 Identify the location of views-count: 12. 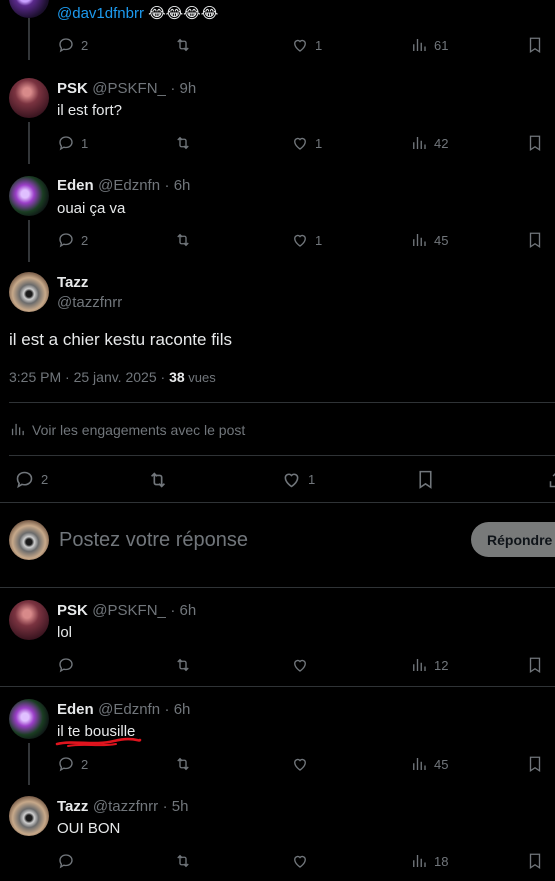
(441, 665).